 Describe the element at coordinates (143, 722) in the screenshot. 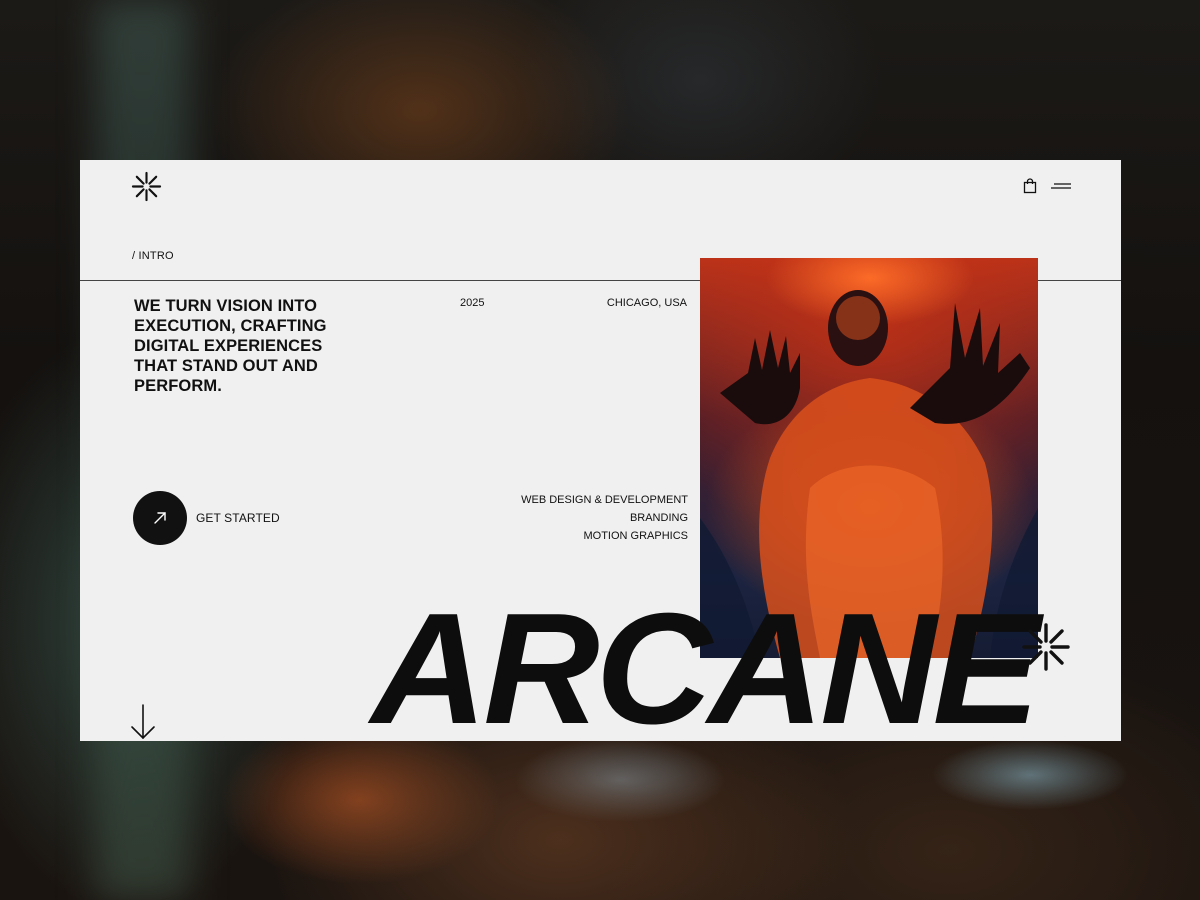

I see `arrow-down-icon` at that location.